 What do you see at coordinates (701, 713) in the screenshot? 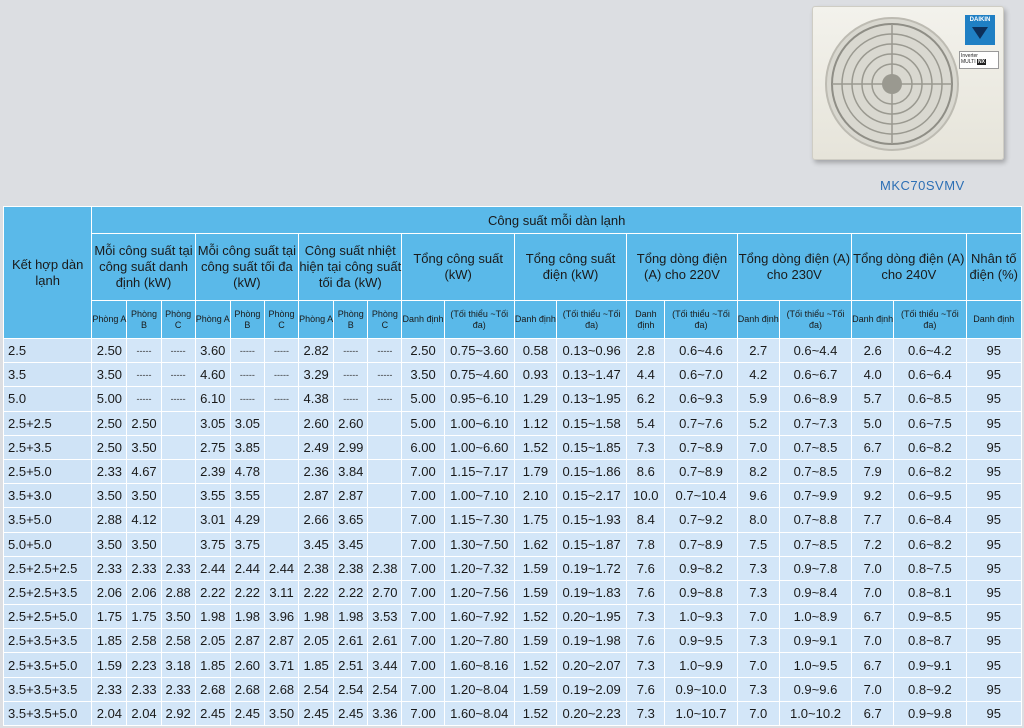
I see `table-cell: 1.0~10.7` at bounding box center [701, 713].